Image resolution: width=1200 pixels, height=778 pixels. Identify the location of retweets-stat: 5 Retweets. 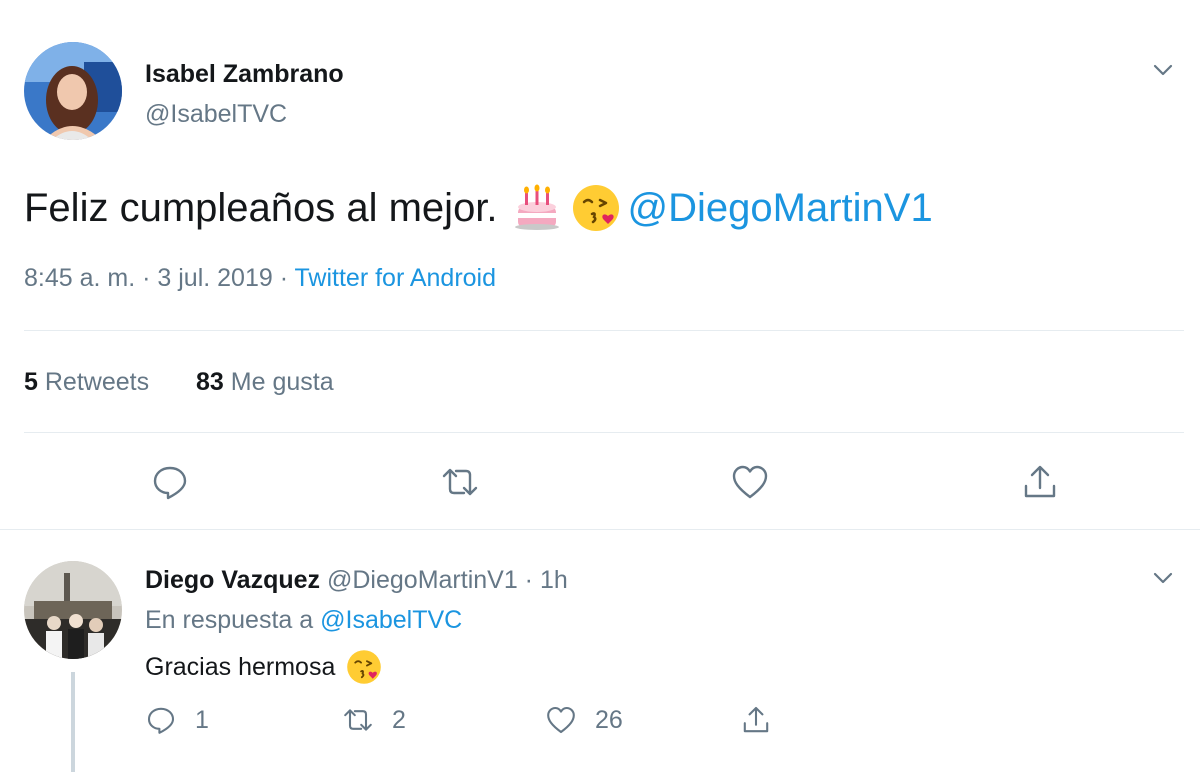
(86, 382).